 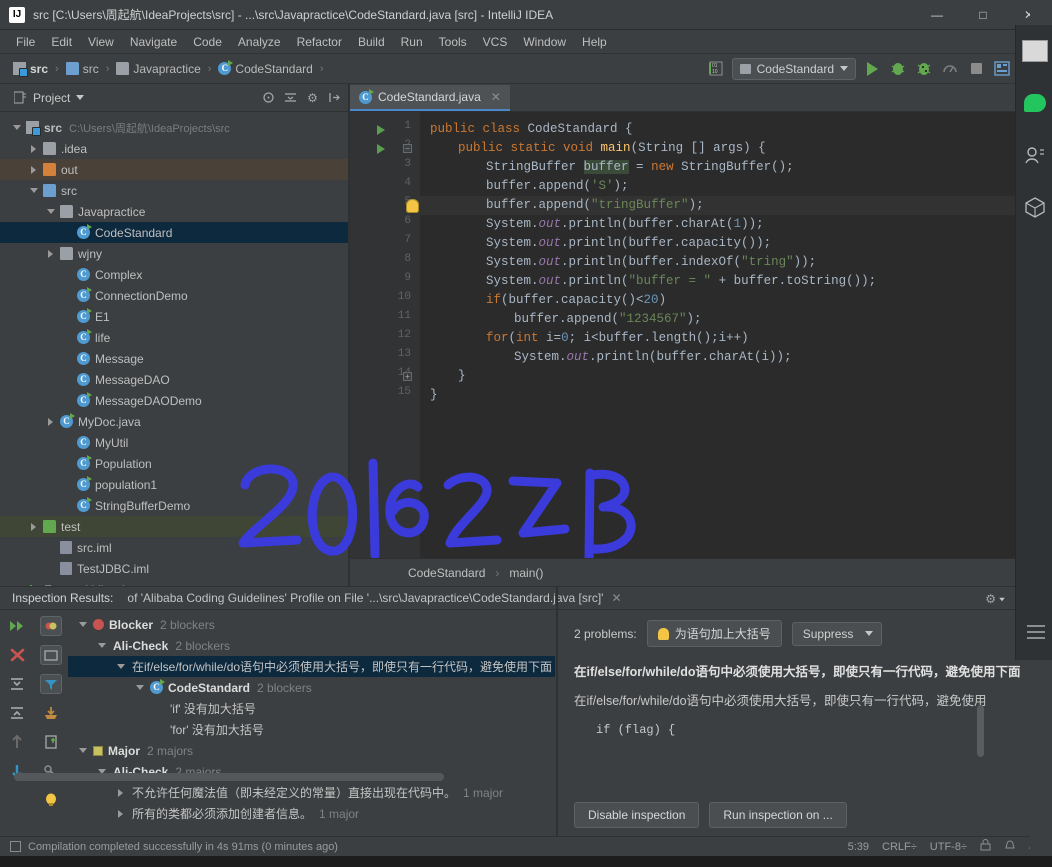 I want to click on menu-help: Help, so click(x=594, y=42).